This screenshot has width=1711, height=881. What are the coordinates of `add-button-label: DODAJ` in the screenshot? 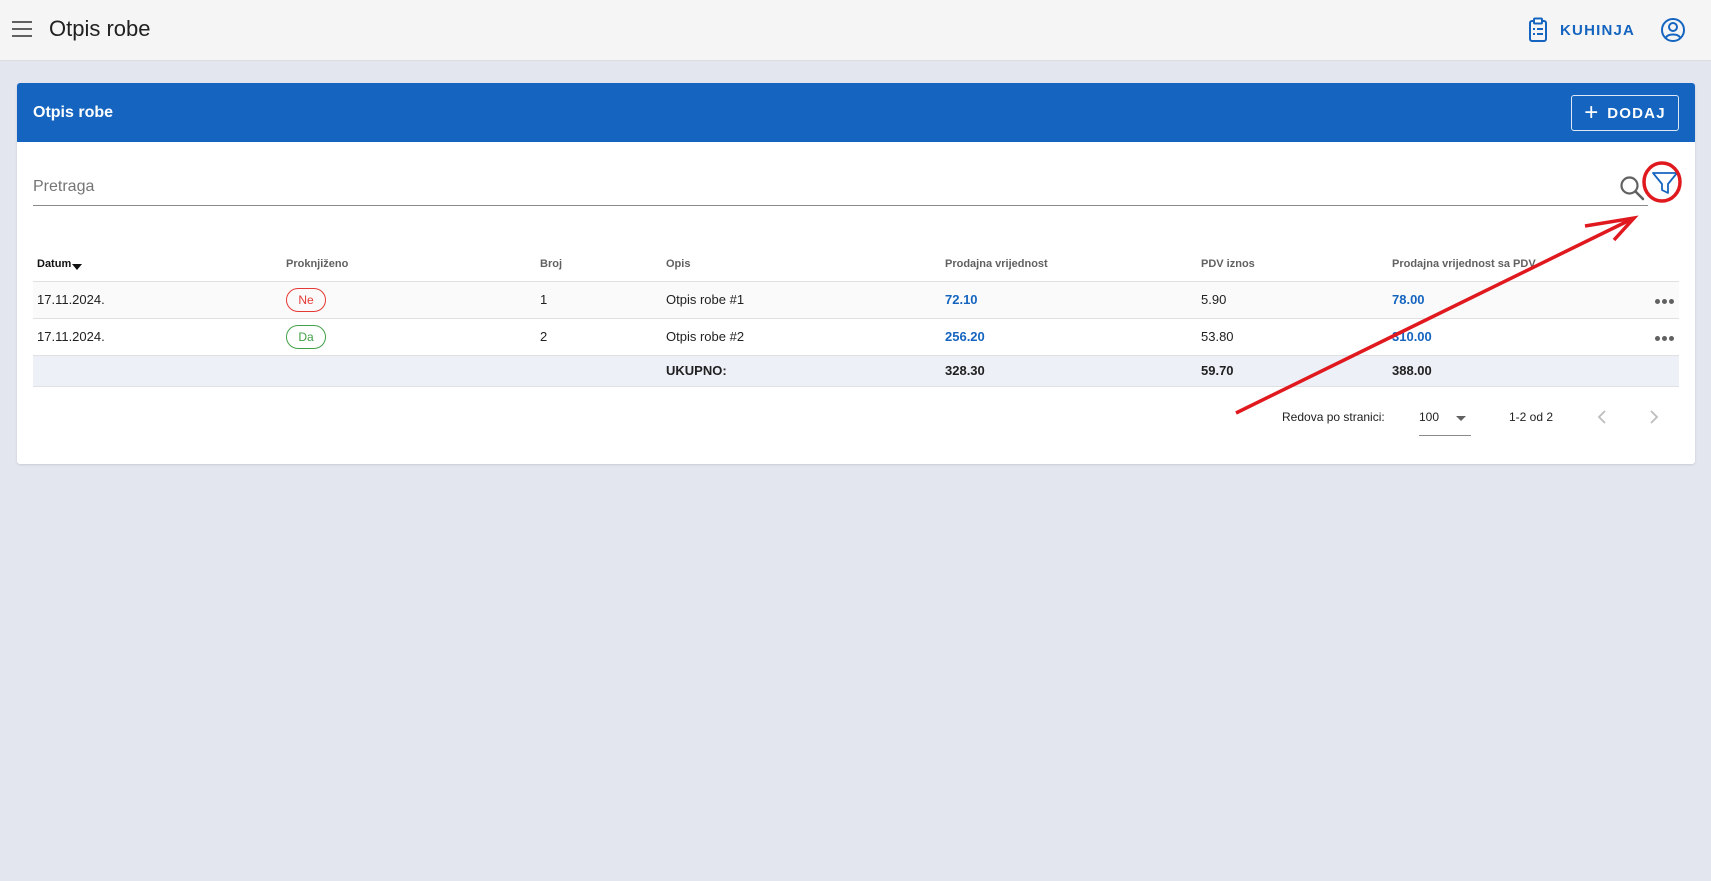 It's located at (1636, 113).